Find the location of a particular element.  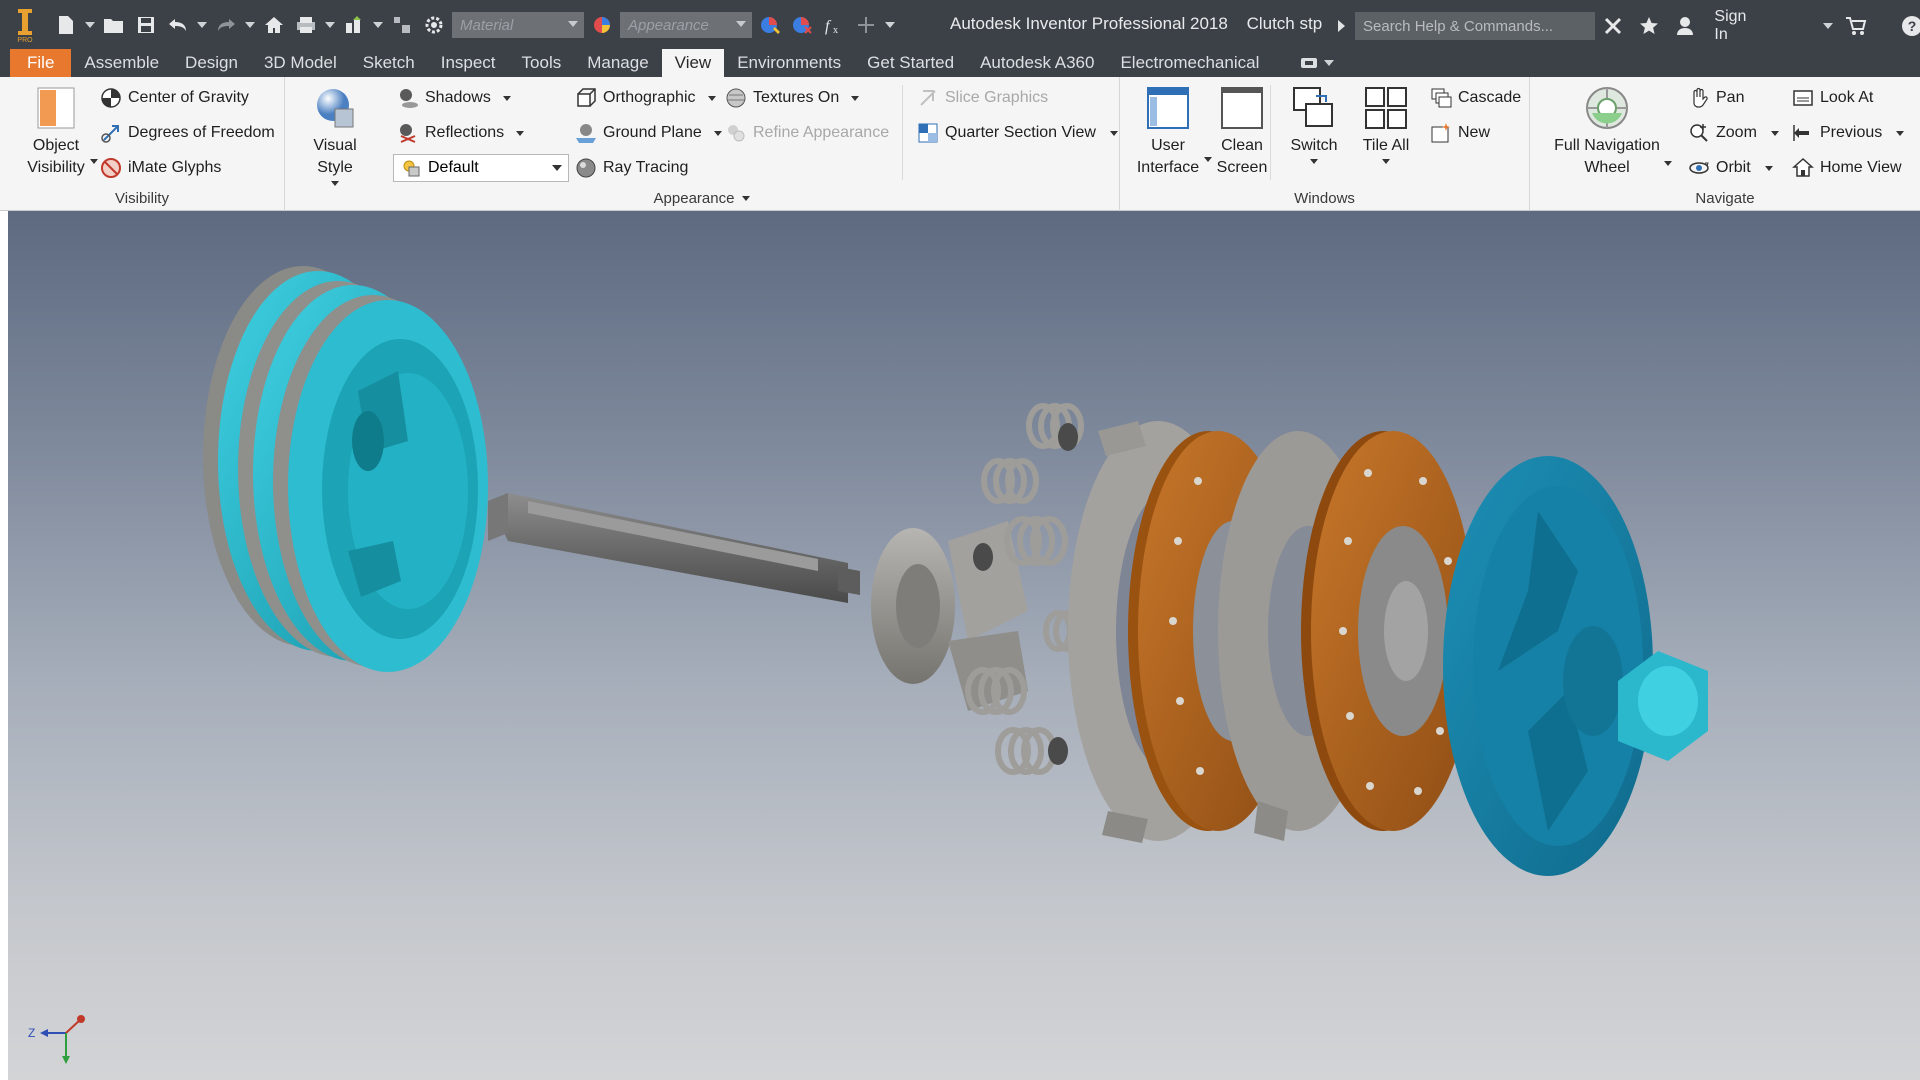

full-navigation-wheel-button: Full Navigation Wheel is located at coordinates (1607, 131).